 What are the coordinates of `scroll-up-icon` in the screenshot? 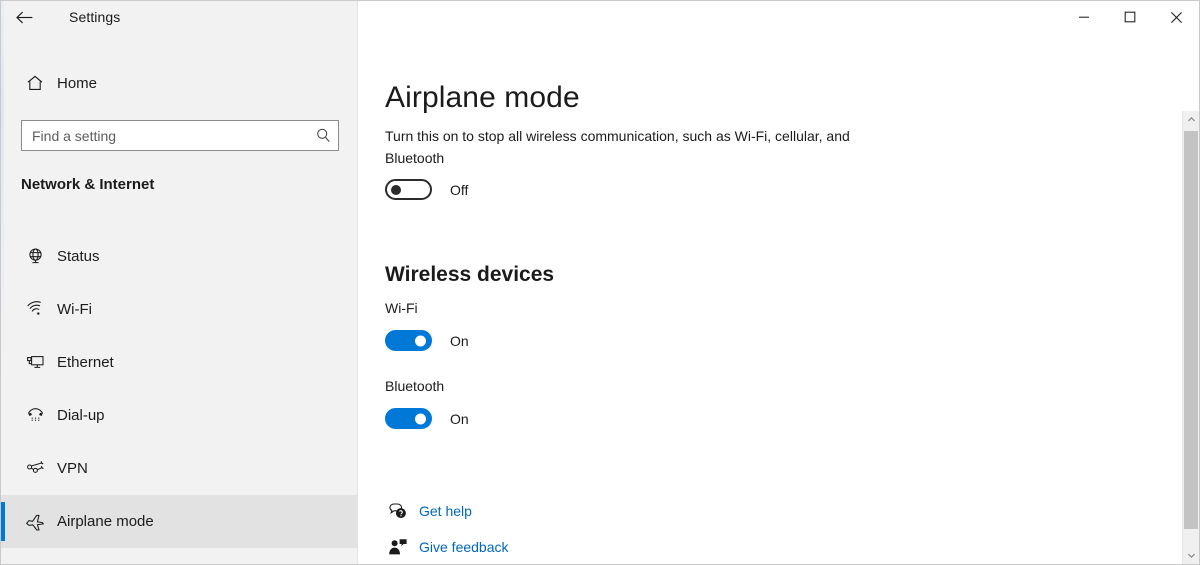 It's located at (1191, 119).